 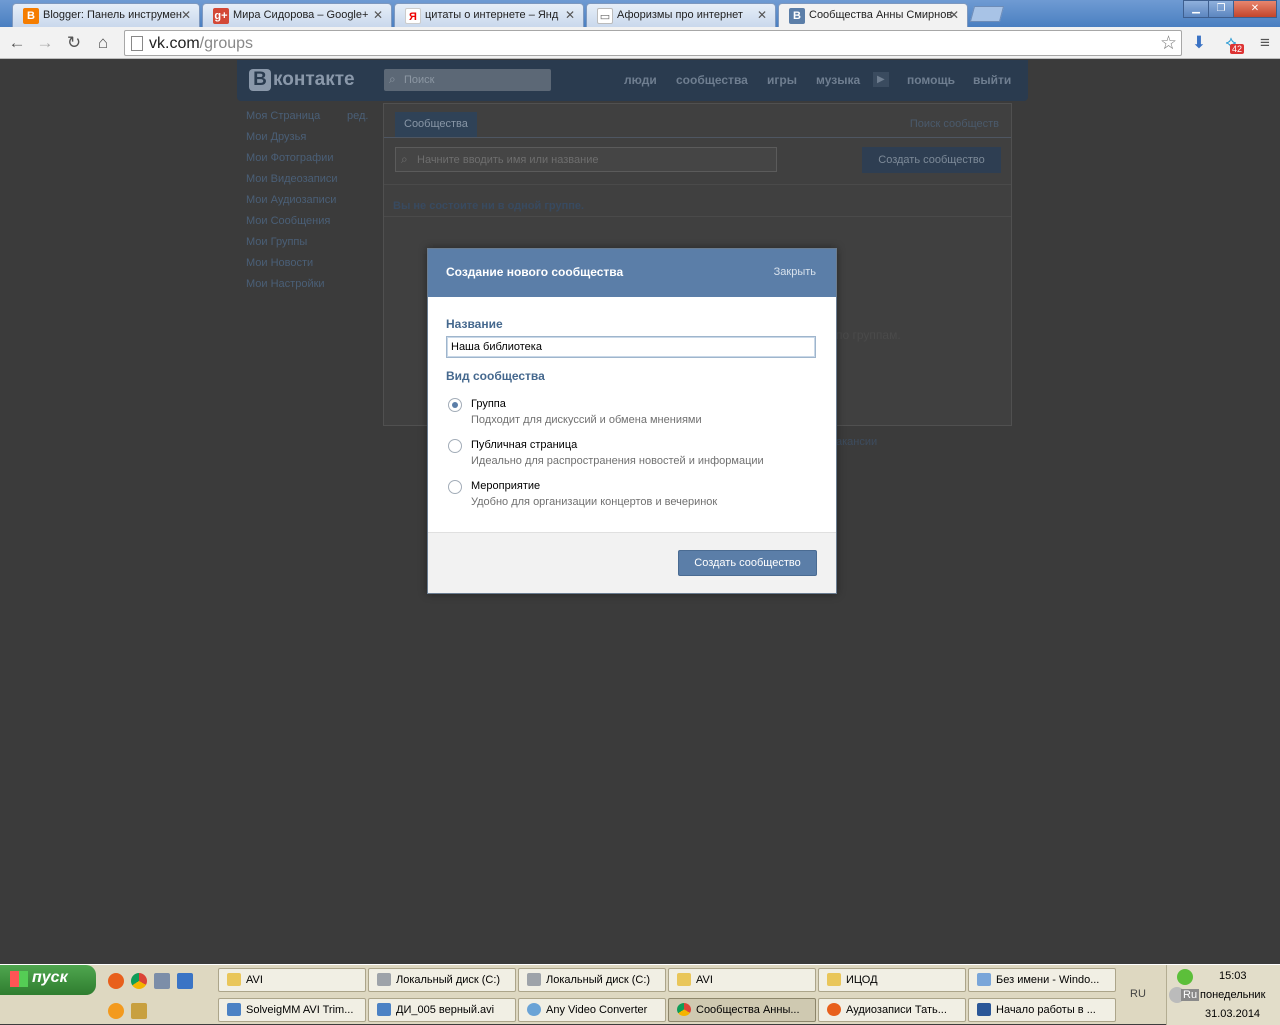 What do you see at coordinates (292, 179) in the screenshot?
I see `sidebar-item-videos: Мои Видеозаписи` at bounding box center [292, 179].